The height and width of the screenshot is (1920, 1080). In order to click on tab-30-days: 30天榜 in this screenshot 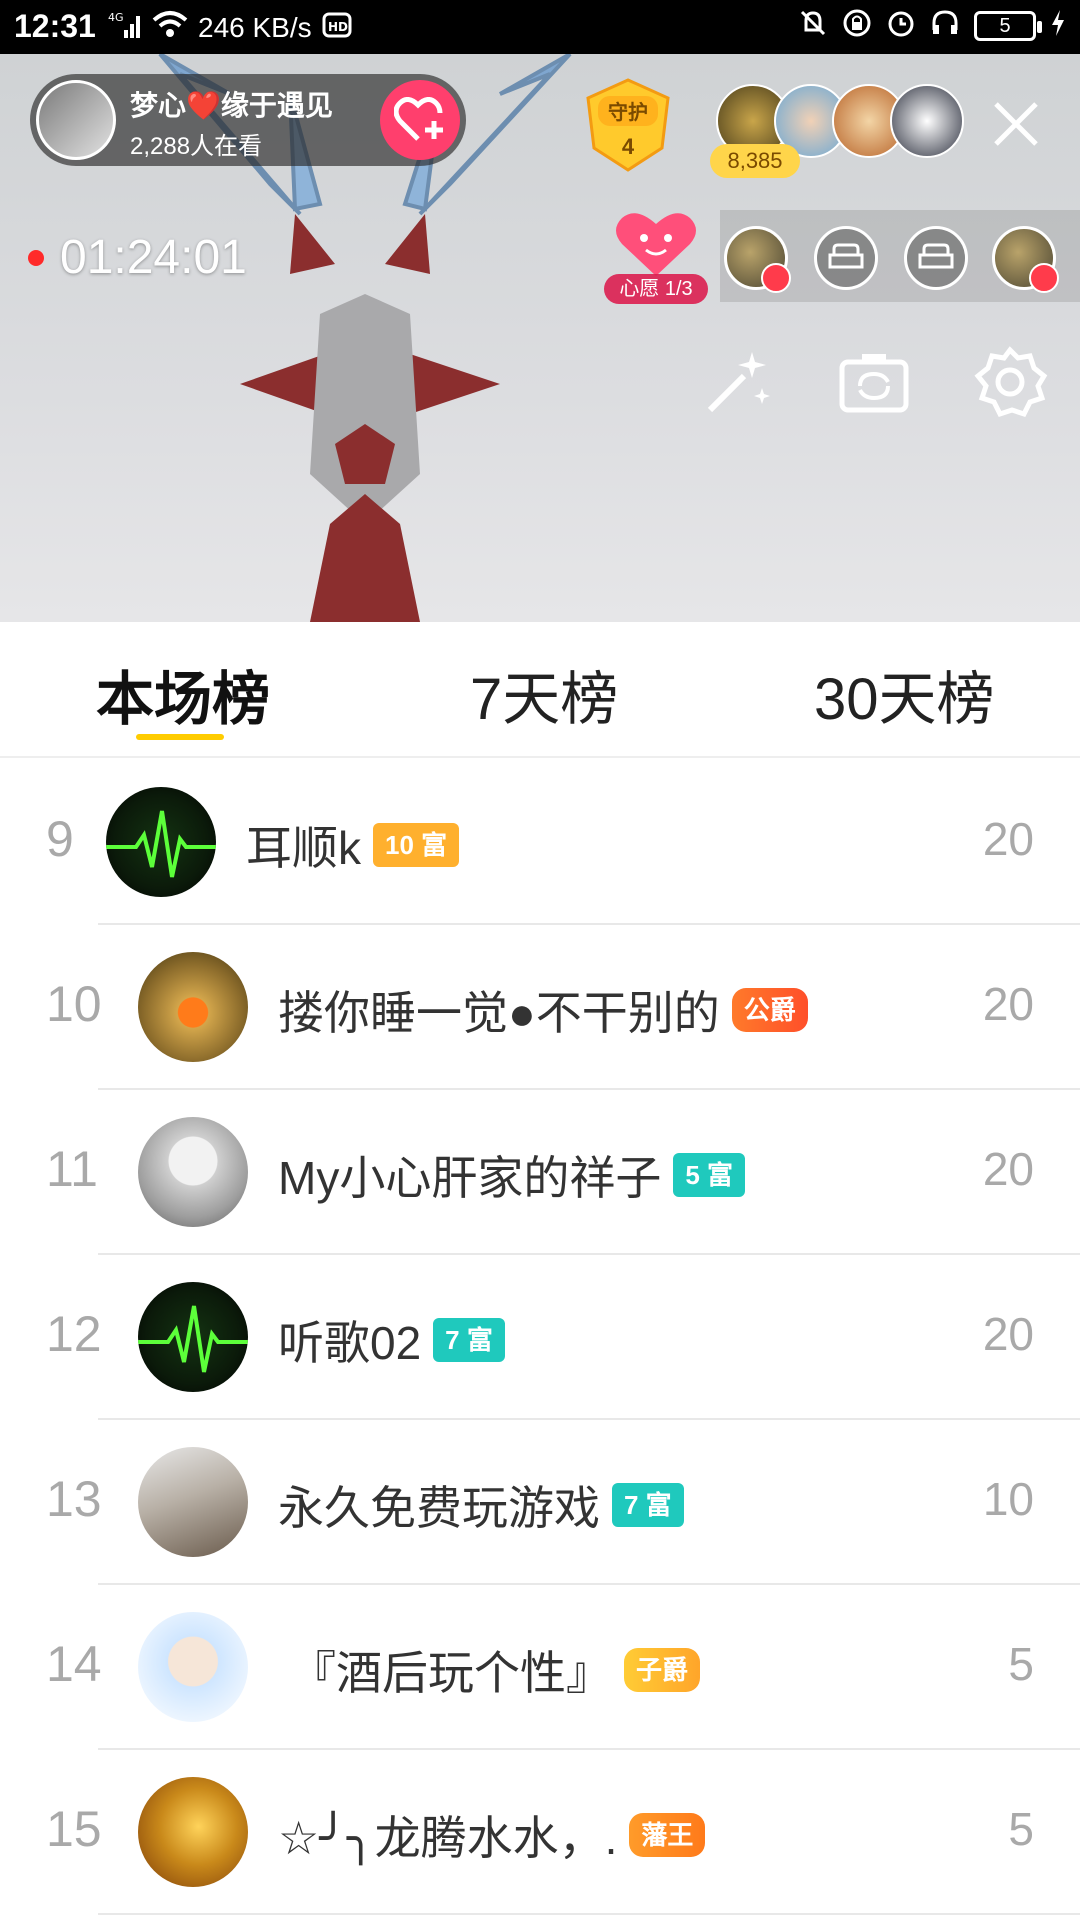, I will do `click(904, 694)`.